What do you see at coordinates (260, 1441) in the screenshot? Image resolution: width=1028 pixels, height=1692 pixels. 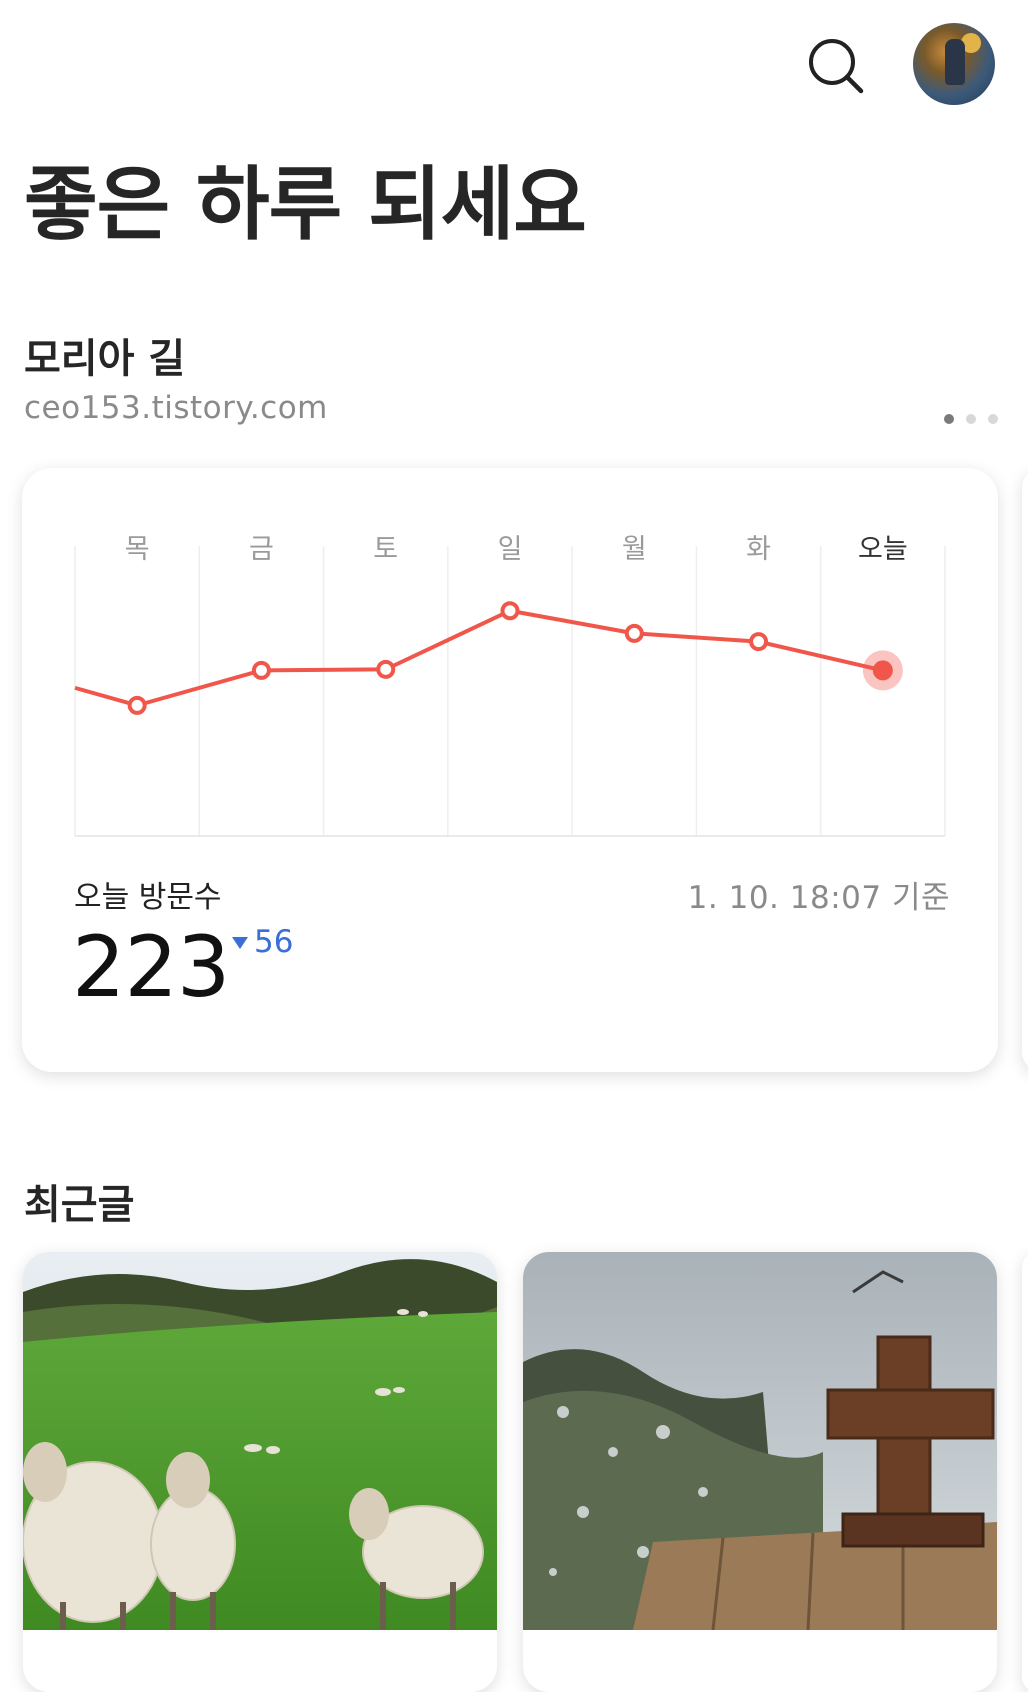 I see `sheep-on-green-hill-image` at bounding box center [260, 1441].